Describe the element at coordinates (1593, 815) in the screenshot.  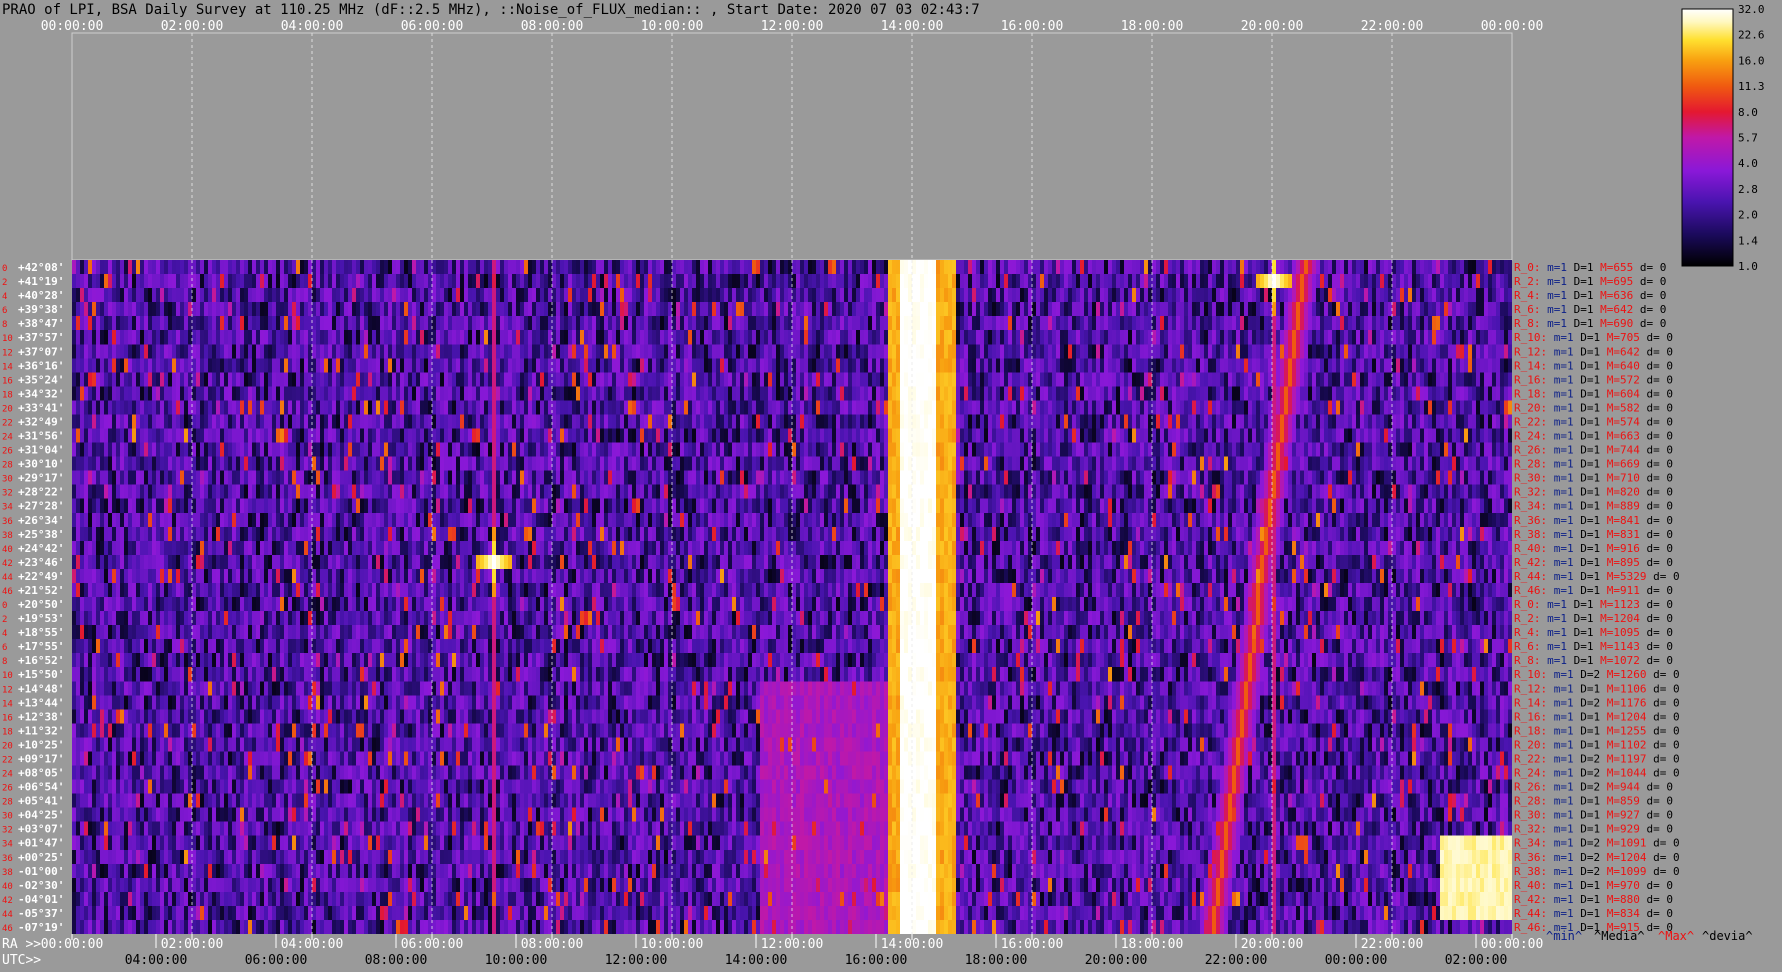
I see `stats-row: R_30: m=1 D=1 M=927 d= 0` at that location.